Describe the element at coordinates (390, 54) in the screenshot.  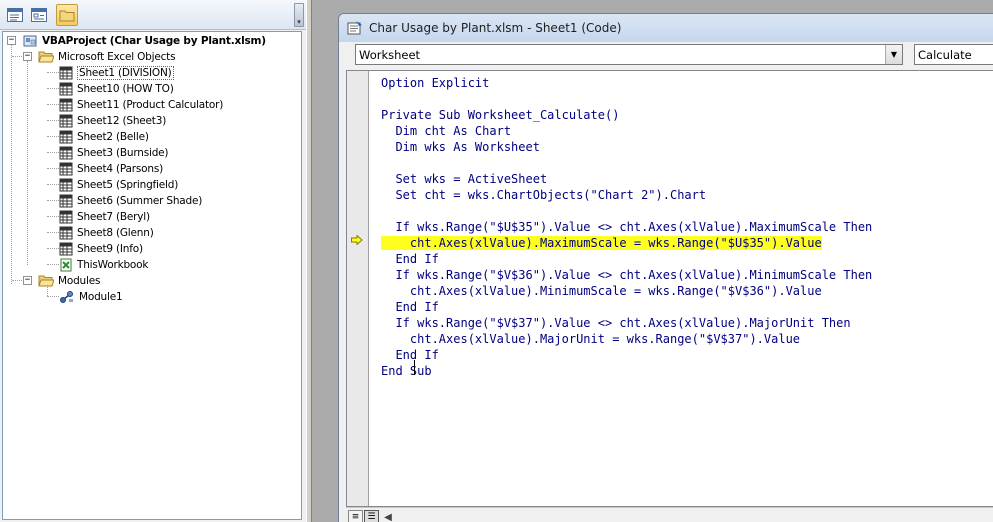
I see `object-combo-value: Worksheet` at that location.